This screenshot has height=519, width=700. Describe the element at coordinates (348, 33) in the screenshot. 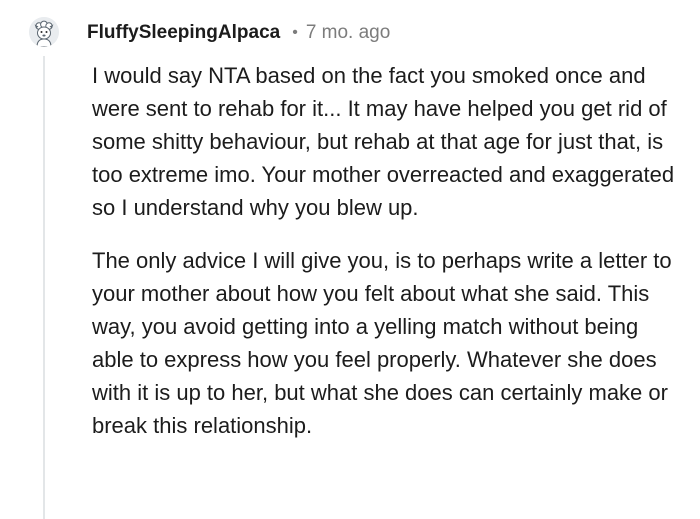

I see `timestamp: 7 mo. ago` at that location.